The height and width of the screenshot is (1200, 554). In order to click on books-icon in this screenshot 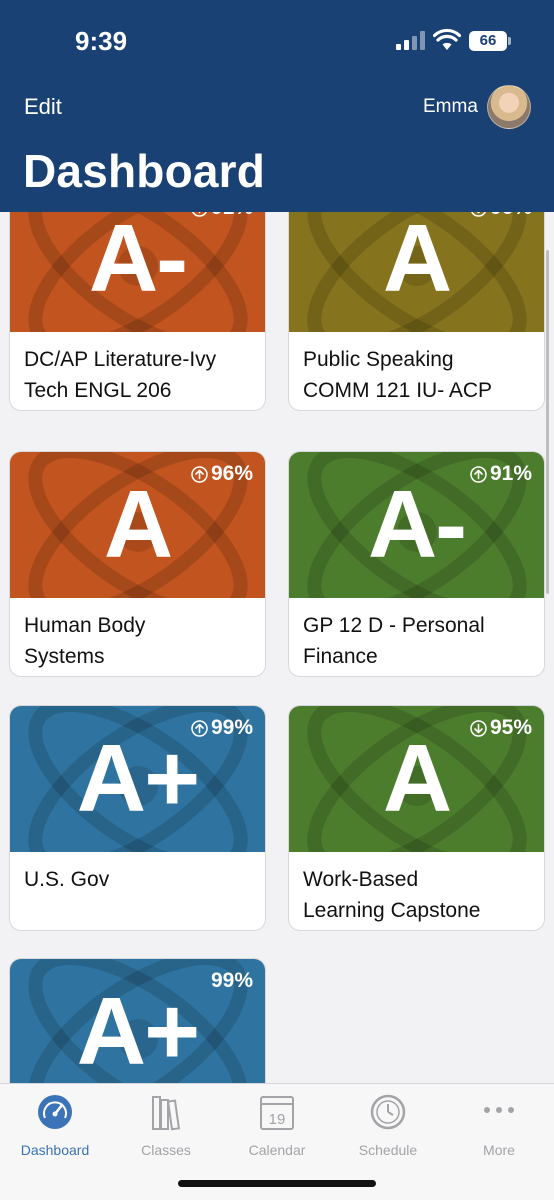, I will do `click(166, 1113)`.